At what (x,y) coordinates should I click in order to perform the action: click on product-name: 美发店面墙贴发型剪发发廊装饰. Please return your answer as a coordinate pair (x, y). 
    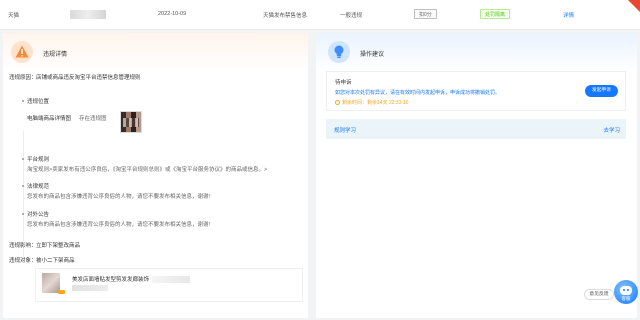
    Looking at the image, I should click on (131, 279).